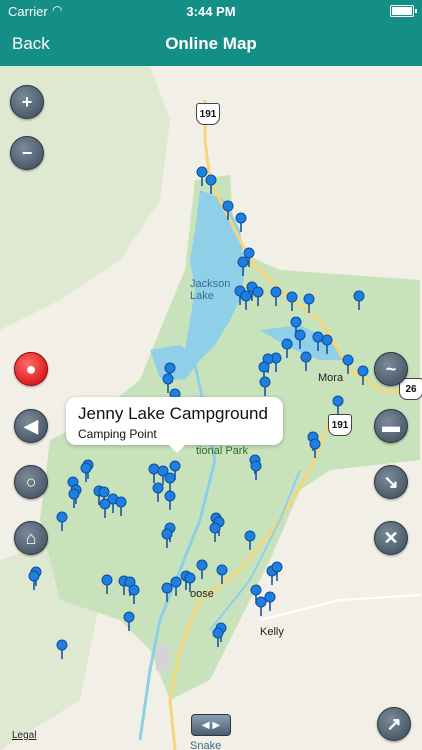 This screenshot has height=750, width=422. Describe the element at coordinates (177, 449) in the screenshot. I see `callout-pointer` at that location.